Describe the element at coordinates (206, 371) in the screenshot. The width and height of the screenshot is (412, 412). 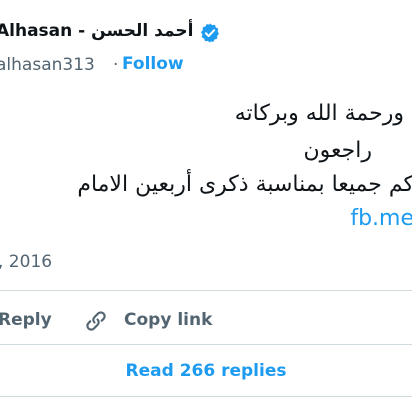
I see `read-replies-button: Read 266 replies` at that location.